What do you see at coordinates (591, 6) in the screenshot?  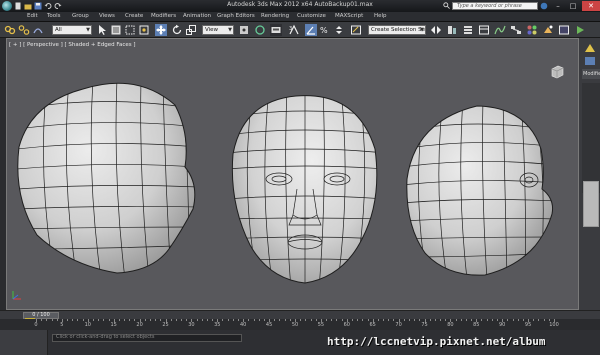 I see `close-button: ✕` at bounding box center [591, 6].